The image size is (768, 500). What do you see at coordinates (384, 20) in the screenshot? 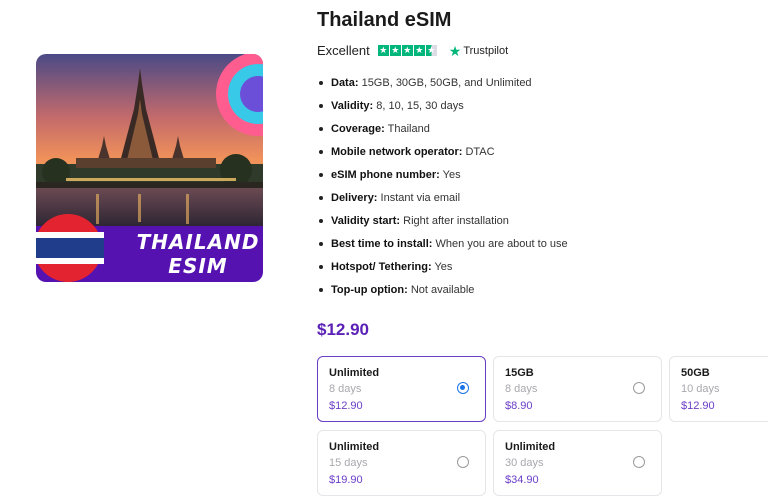
I see `product-title: Thailand eSIM` at bounding box center [384, 20].